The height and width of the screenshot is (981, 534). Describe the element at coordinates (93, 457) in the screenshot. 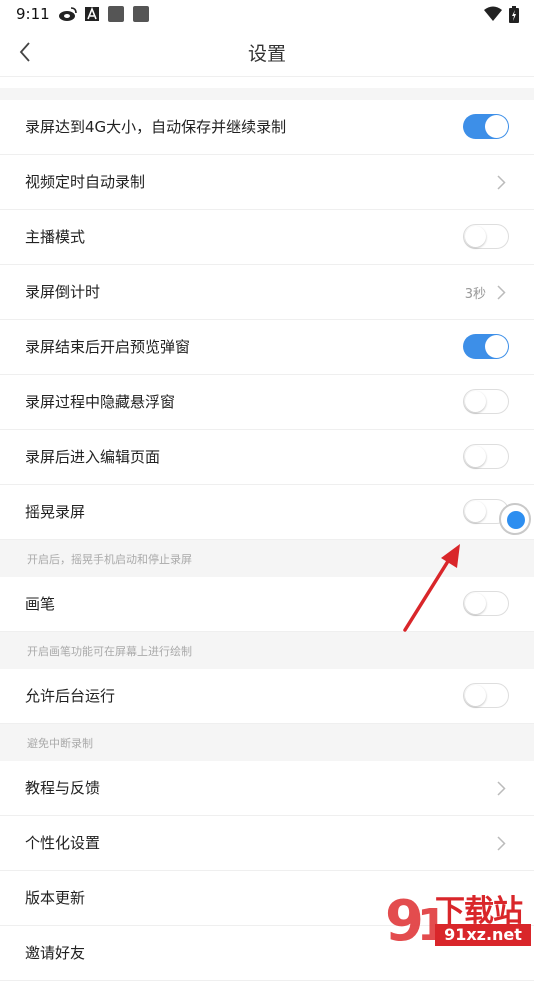

I see `setting-label: 录屏后进入编辑页面` at that location.